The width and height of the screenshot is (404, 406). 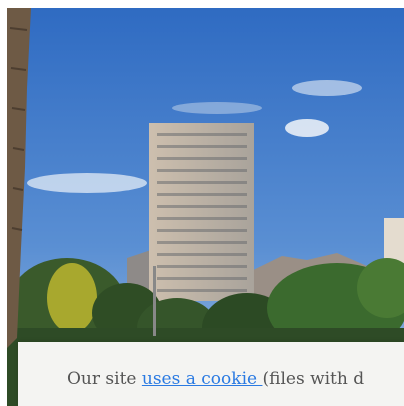 What do you see at coordinates (313, 379) in the screenshot?
I see `cookie-text-suffix: (files with d` at bounding box center [313, 379].